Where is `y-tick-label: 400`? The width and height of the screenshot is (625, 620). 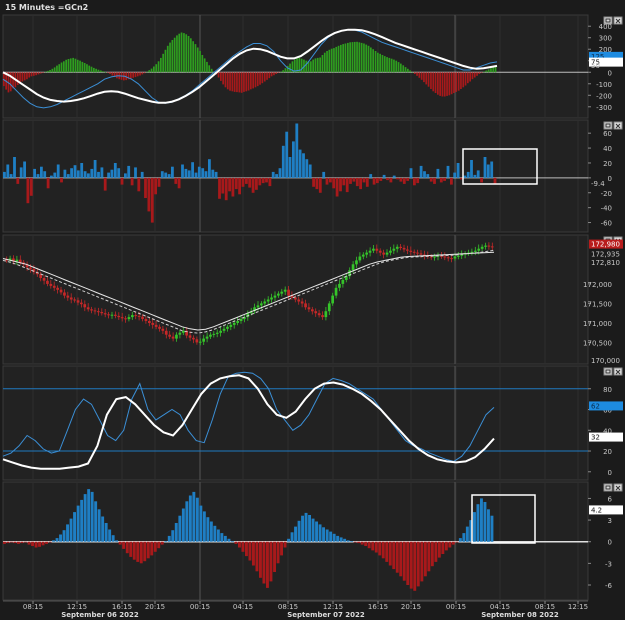 y-tick-label: 400 is located at coordinates (605, 27).